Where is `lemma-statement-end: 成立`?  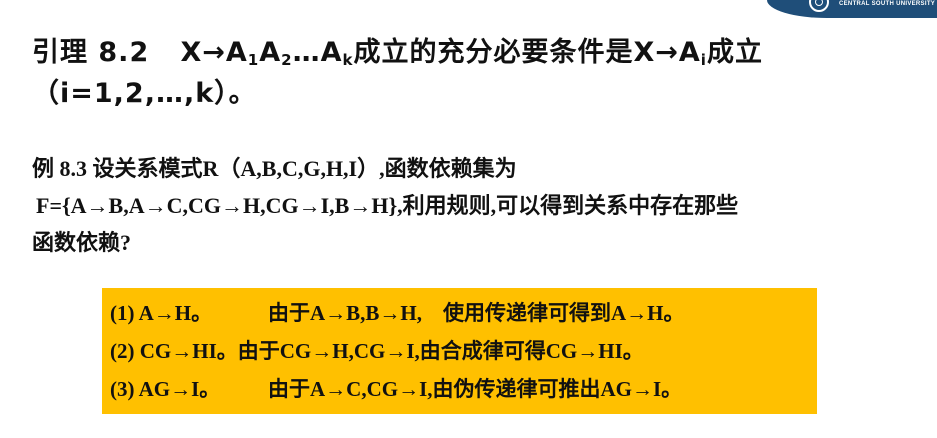 lemma-statement-end: 成立 is located at coordinates (734, 52).